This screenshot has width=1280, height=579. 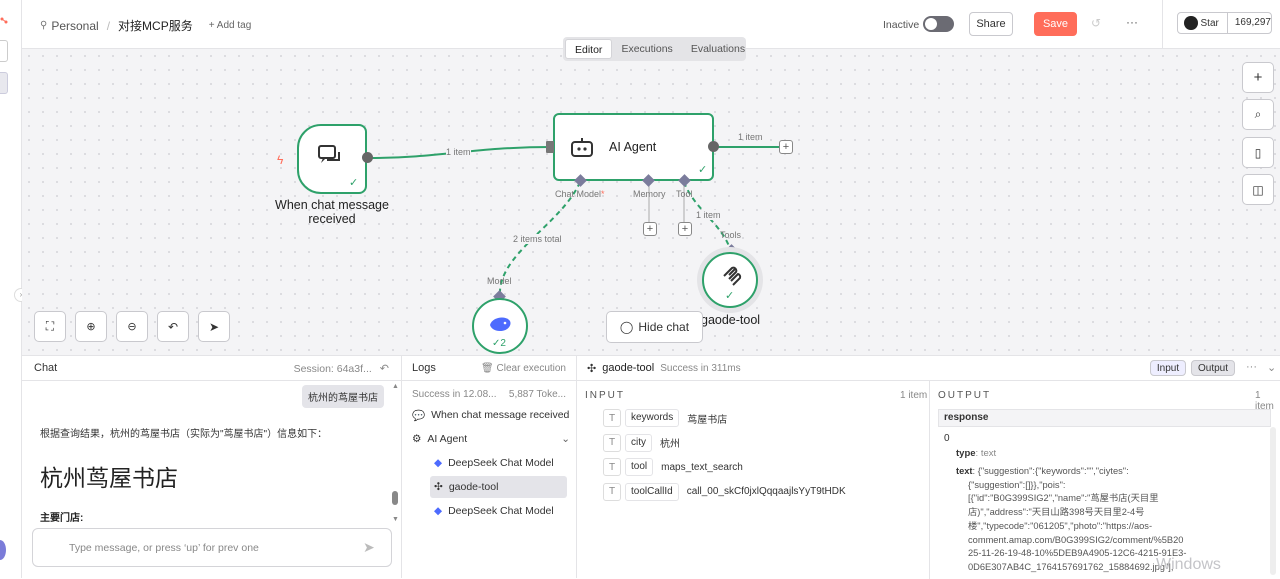 I want to click on output-scrollbar, so click(x=1273, y=501).